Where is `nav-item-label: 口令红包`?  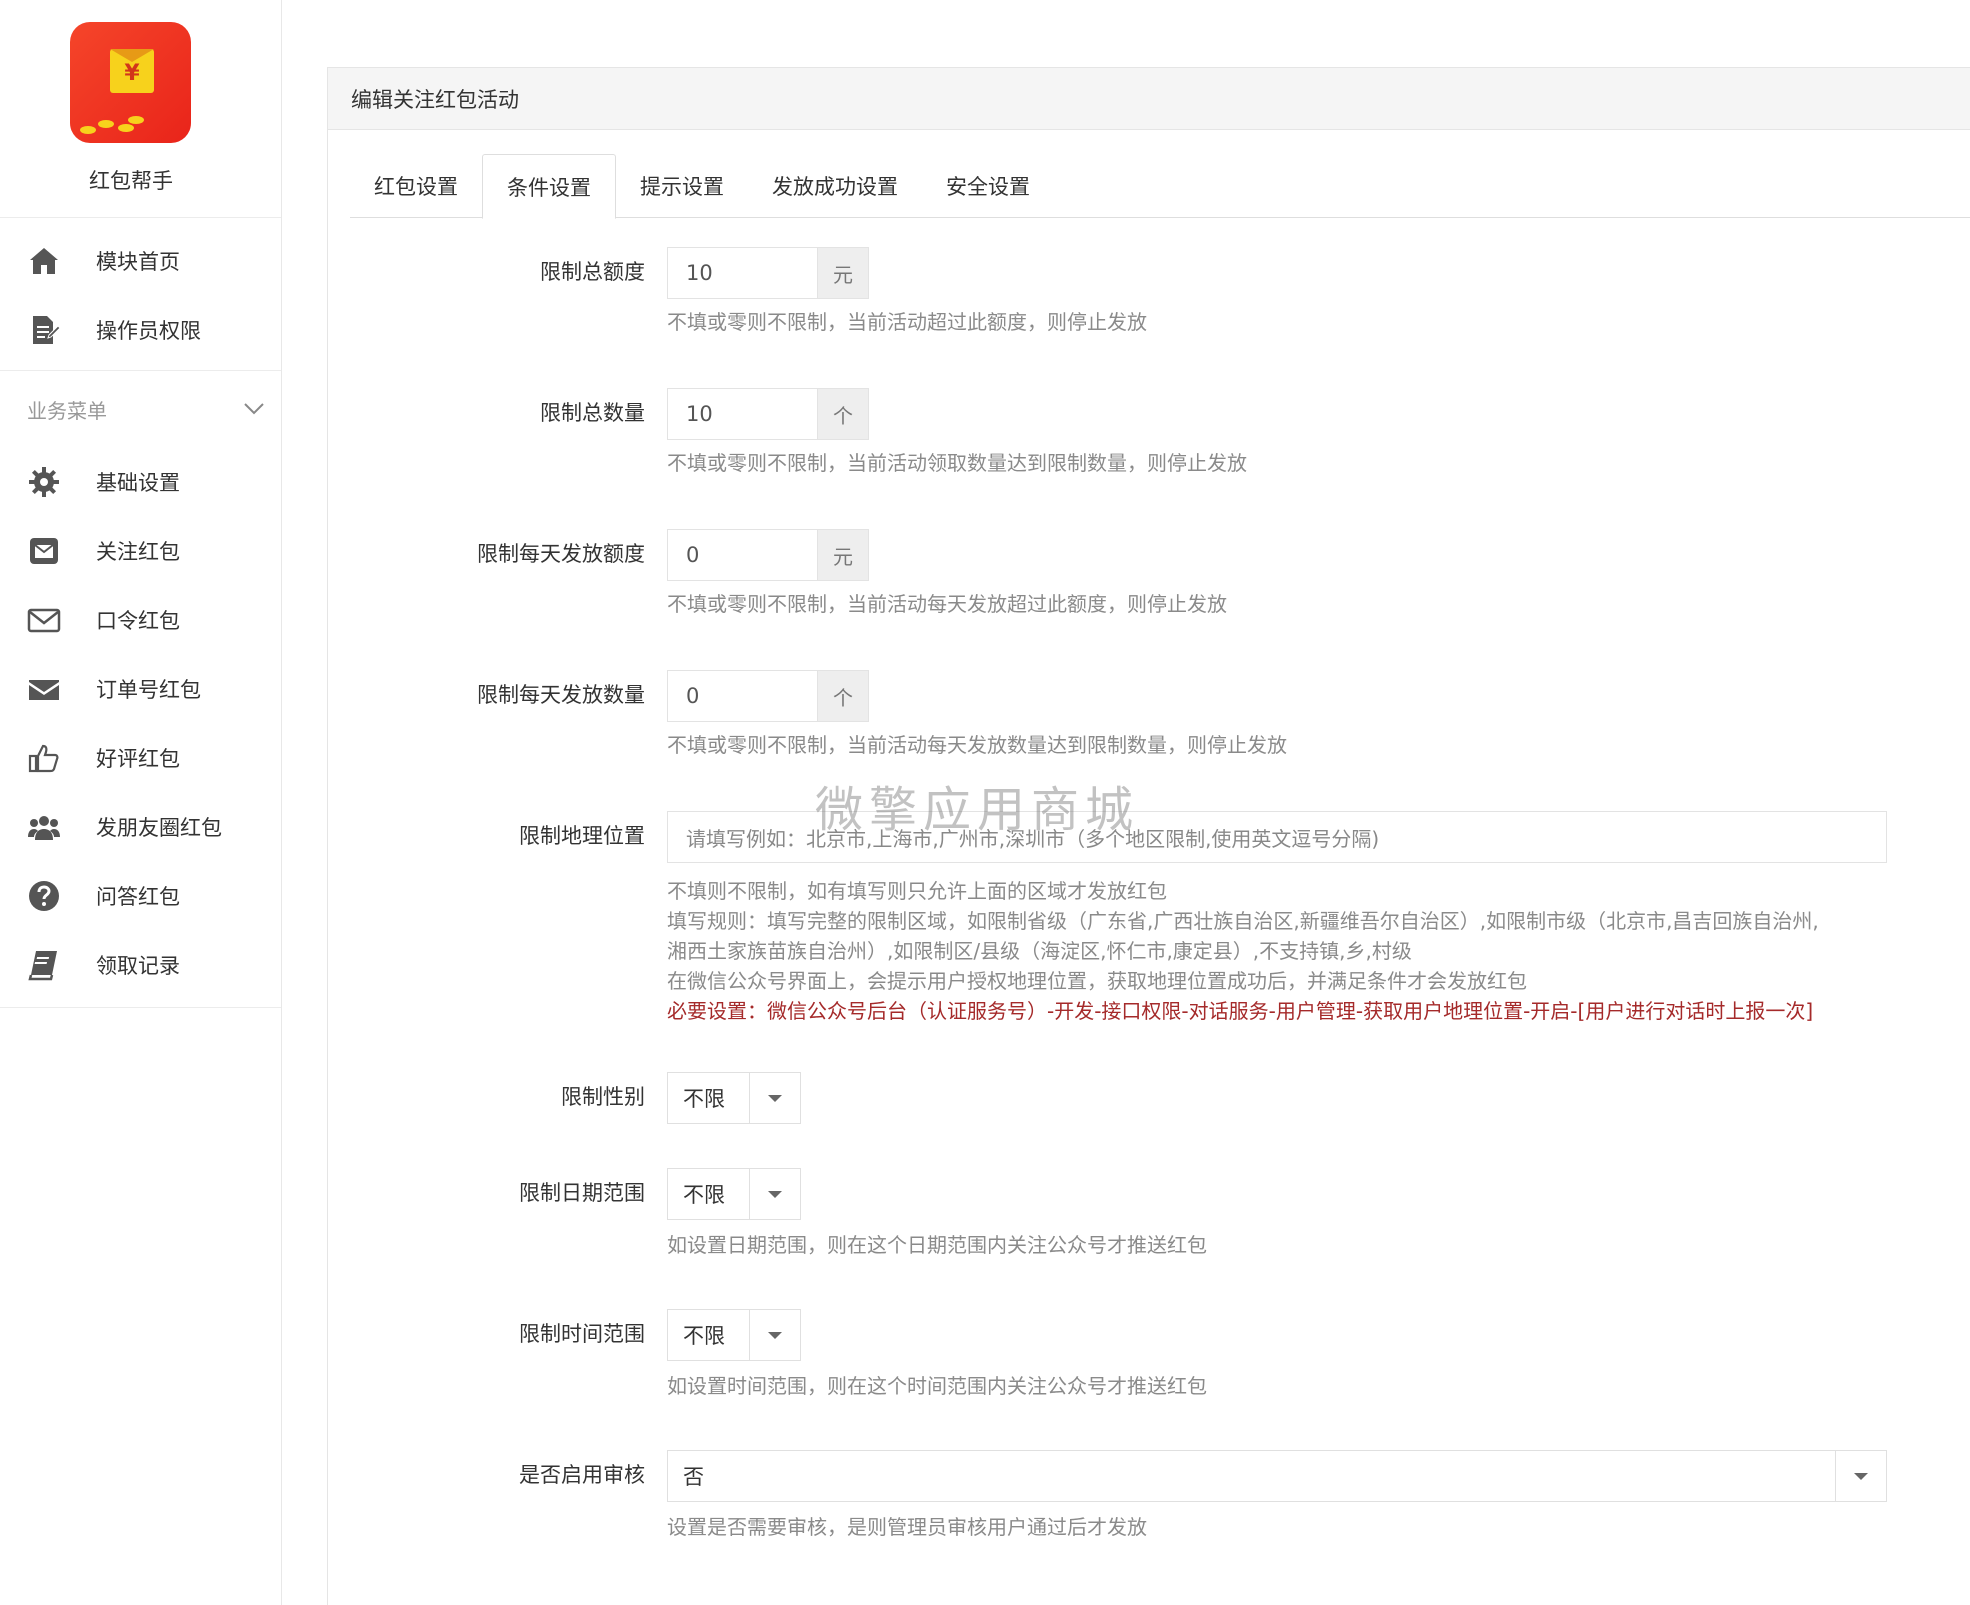
nav-item-label: 口令红包 is located at coordinates (138, 620).